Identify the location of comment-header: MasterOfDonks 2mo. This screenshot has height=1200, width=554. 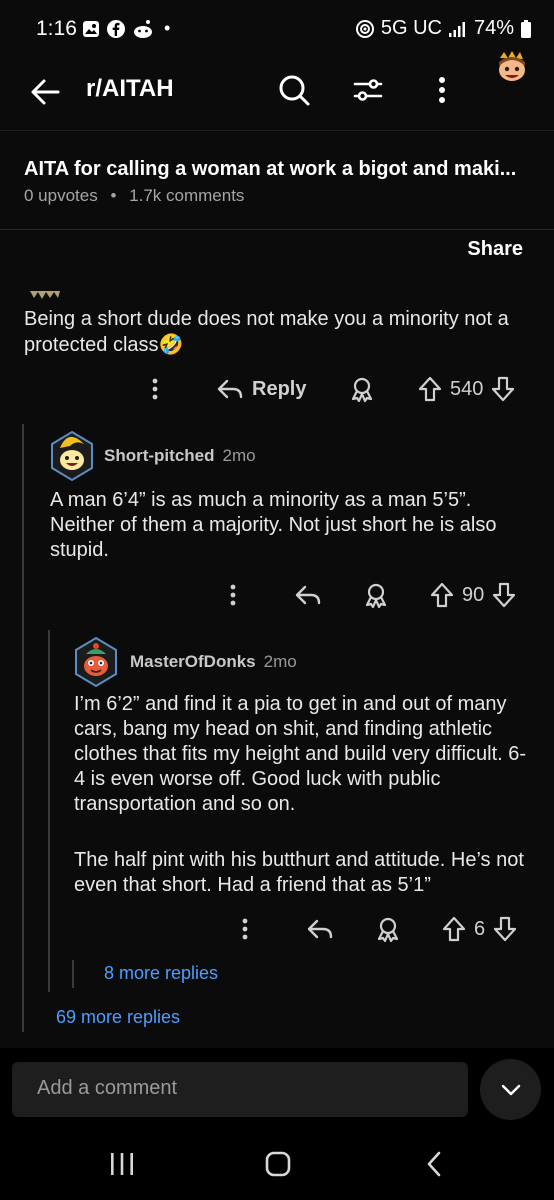
(213, 662).